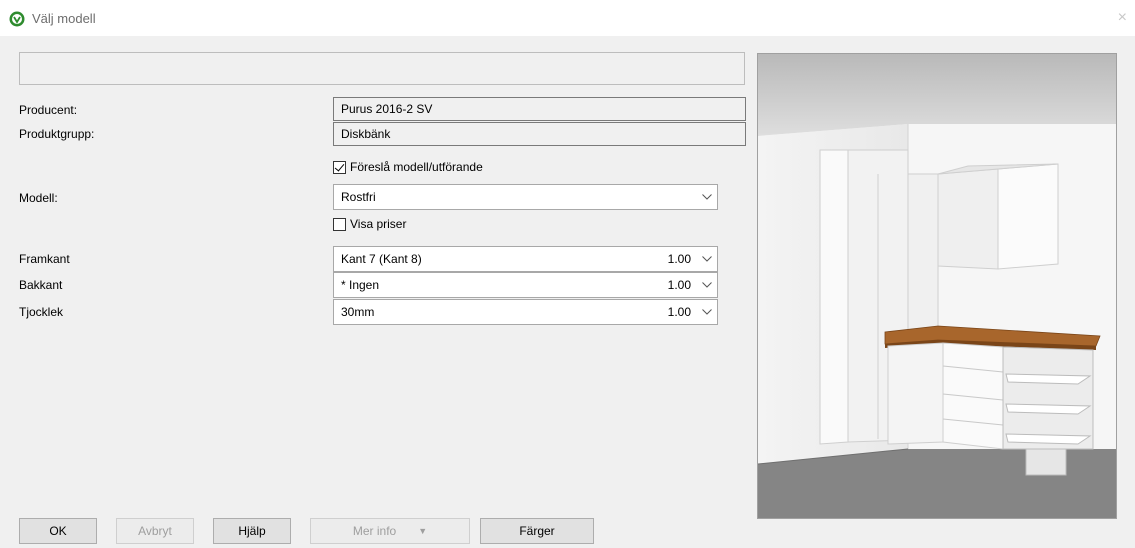 The height and width of the screenshot is (548, 1135). I want to click on modell-dropdown: Rostfri, so click(525, 197).